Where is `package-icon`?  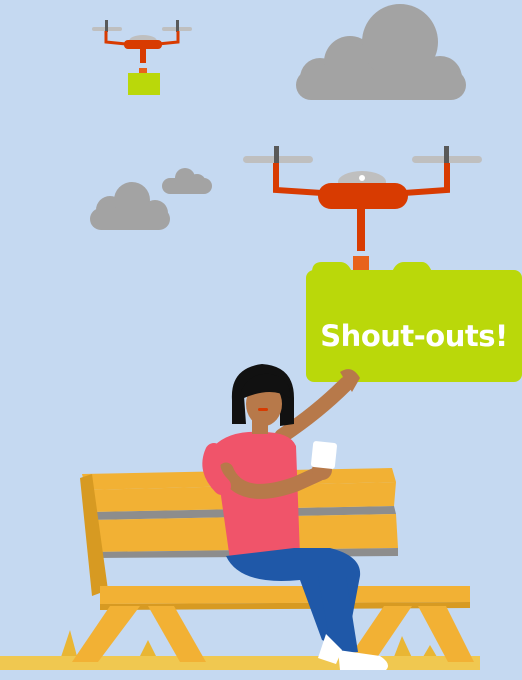
package-icon is located at coordinates (144, 84).